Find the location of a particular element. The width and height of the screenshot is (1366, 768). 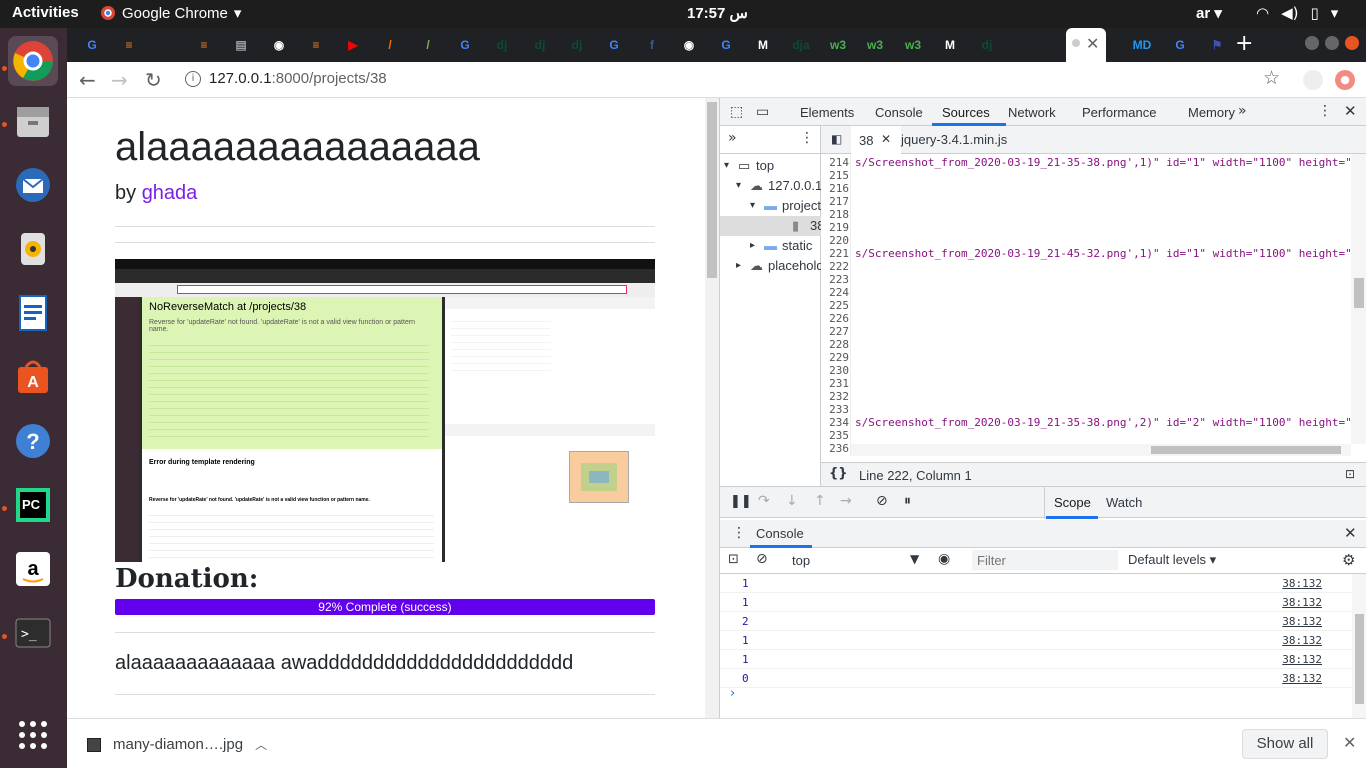

facebook-icon: f is located at coordinates (652, 45).